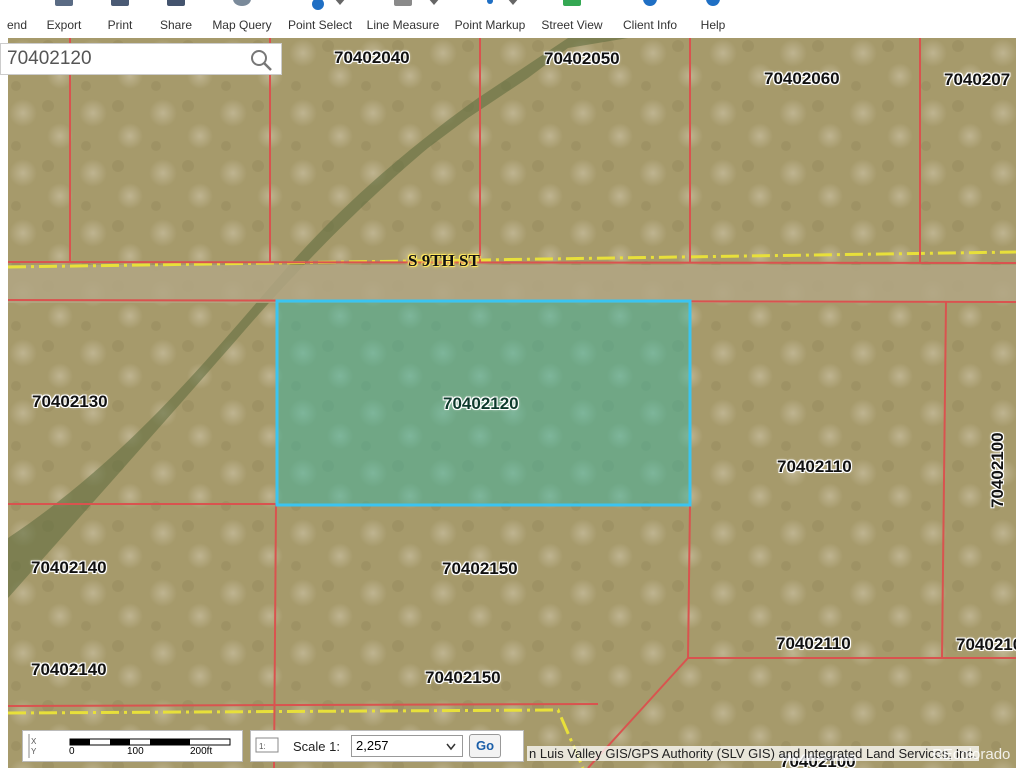 This screenshot has height=768, width=1024. What do you see at coordinates (17, 25) in the screenshot?
I see `legend-label: end` at bounding box center [17, 25].